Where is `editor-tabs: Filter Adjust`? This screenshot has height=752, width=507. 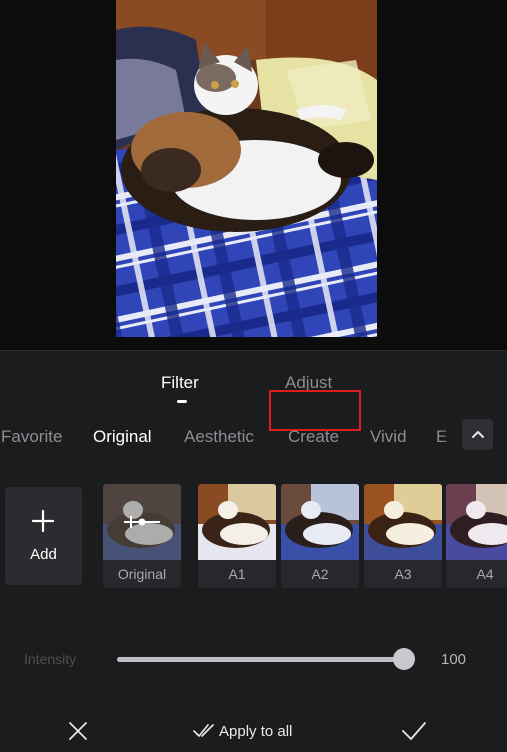
editor-tabs: Filter Adjust is located at coordinates (253, 402).